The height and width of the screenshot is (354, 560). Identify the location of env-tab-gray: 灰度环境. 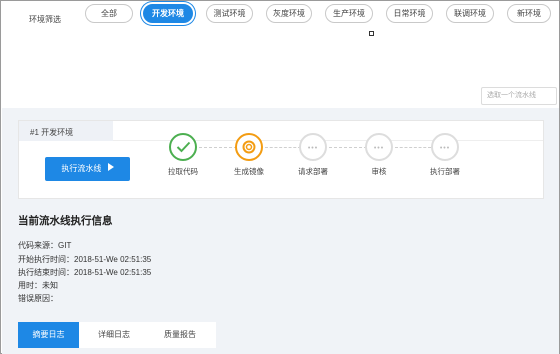
(289, 13).